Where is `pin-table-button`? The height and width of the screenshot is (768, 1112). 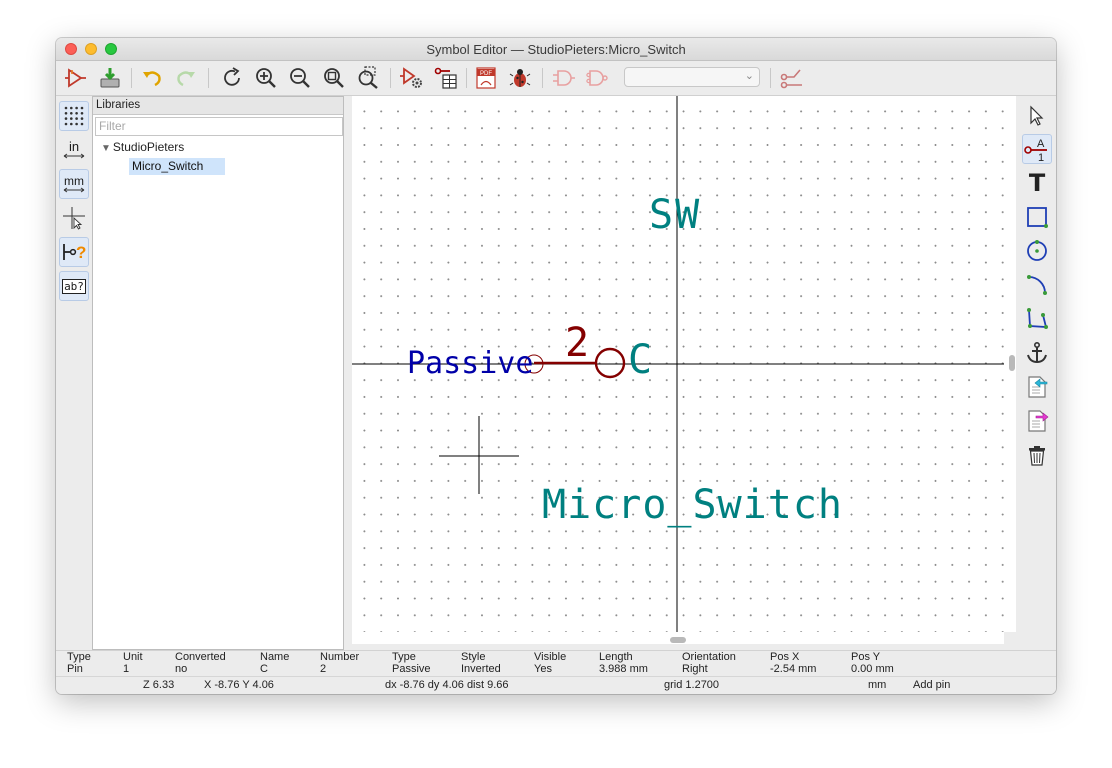 pin-table-button is located at coordinates (446, 78).